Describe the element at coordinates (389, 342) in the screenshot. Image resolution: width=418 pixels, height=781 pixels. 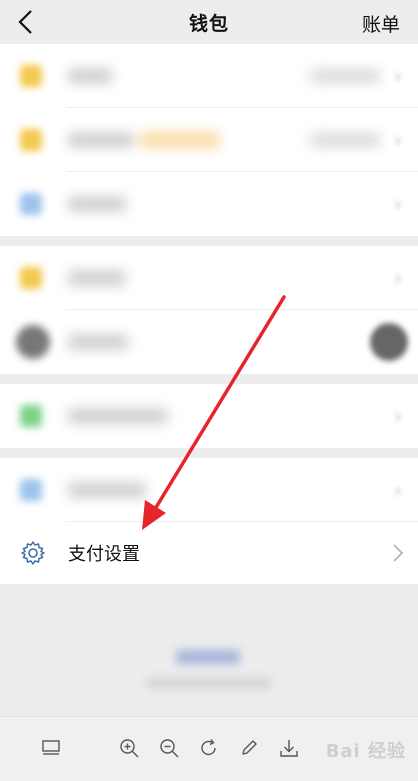
I see `blurred-avatar-right` at that location.